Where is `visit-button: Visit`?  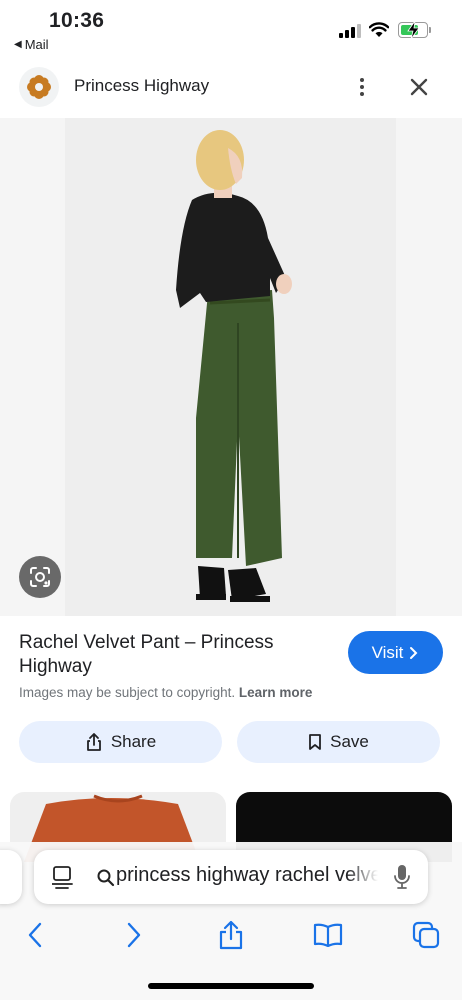
visit-button: Visit is located at coordinates (395, 652).